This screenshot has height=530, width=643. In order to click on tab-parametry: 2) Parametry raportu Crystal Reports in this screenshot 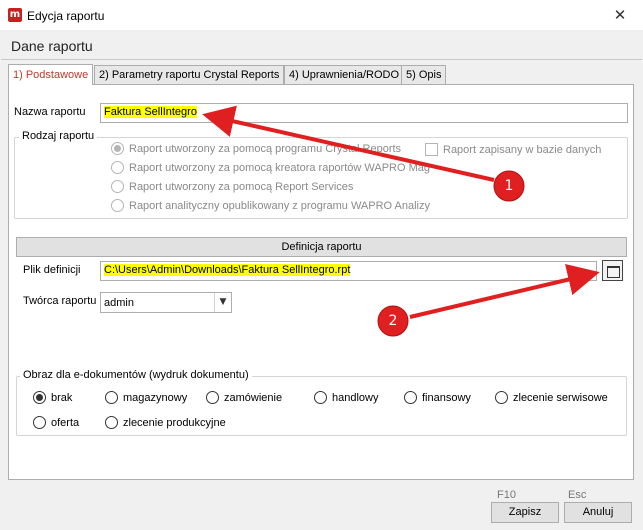, I will do `click(189, 75)`.